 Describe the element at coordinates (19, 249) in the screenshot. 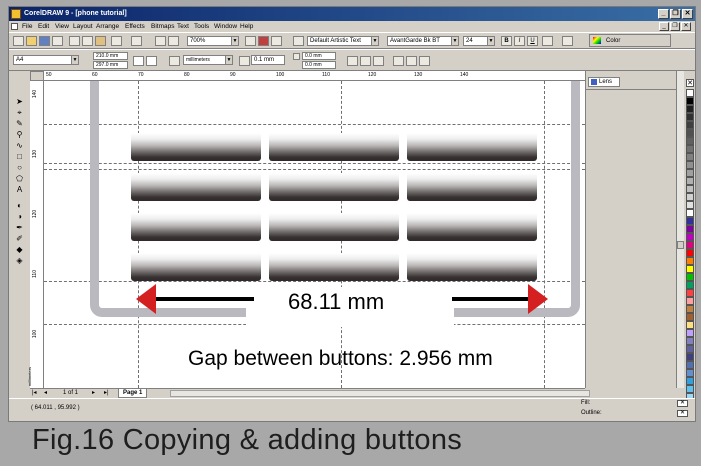

I see `fill-tool-icon: ◆` at that location.